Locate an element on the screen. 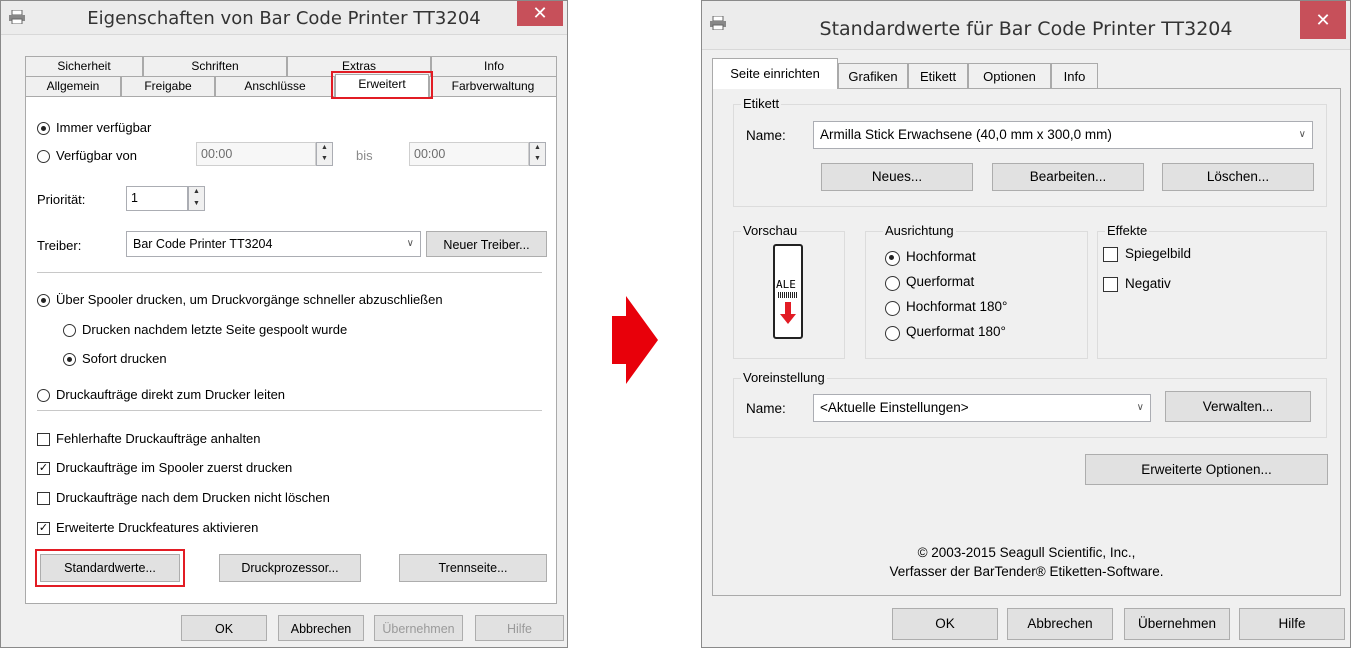  label-erweiterte-features: Erweiterte Druckfeatures aktivieren is located at coordinates (157, 527).